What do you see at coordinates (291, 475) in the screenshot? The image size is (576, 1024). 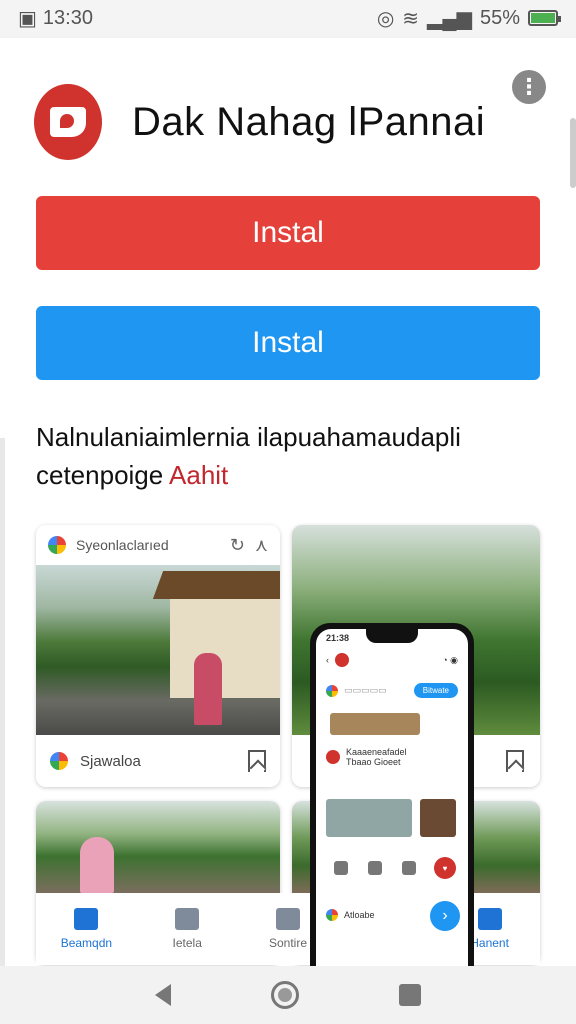 I see `description-line-2: cetenpoige Aahit` at bounding box center [291, 475].